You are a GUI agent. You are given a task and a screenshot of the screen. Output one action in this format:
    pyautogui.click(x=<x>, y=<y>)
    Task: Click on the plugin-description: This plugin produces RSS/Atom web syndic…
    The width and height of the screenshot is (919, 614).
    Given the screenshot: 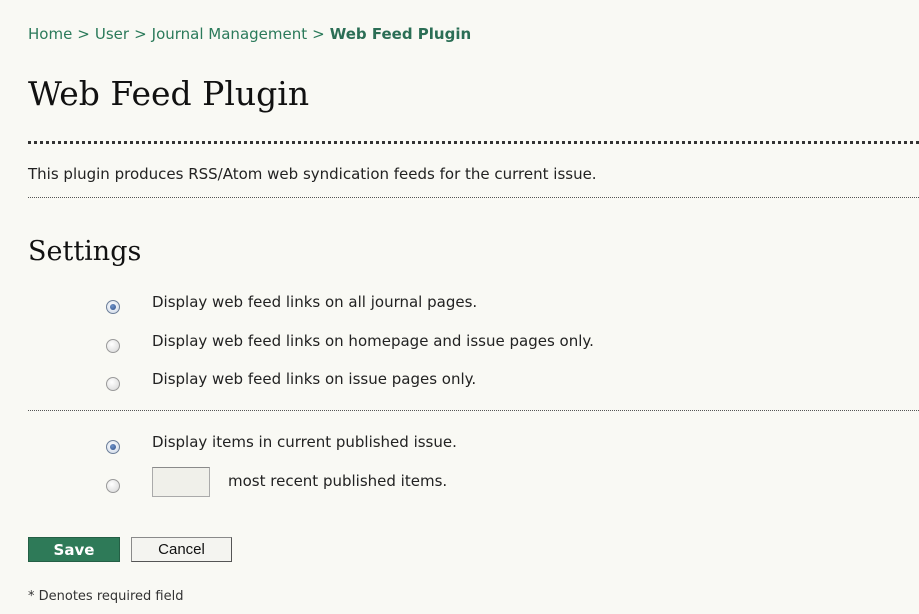 What is the action you would take?
    pyautogui.click(x=312, y=174)
    